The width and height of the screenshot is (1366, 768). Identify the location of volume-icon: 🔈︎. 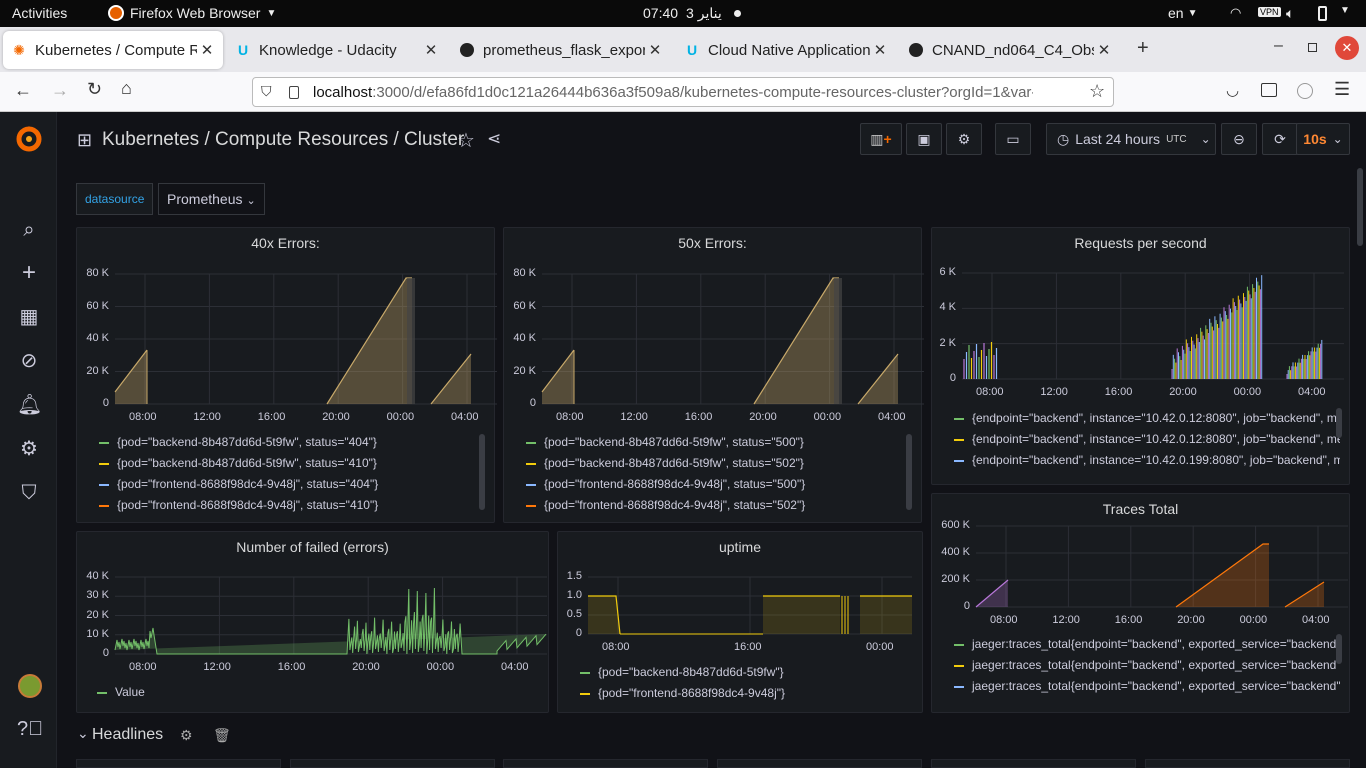
(1290, 13).